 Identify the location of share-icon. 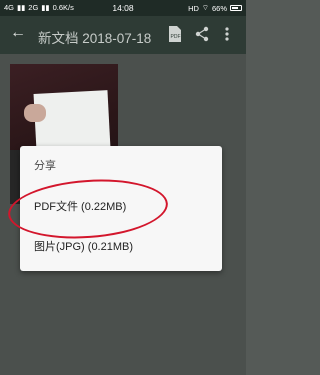
(202, 34).